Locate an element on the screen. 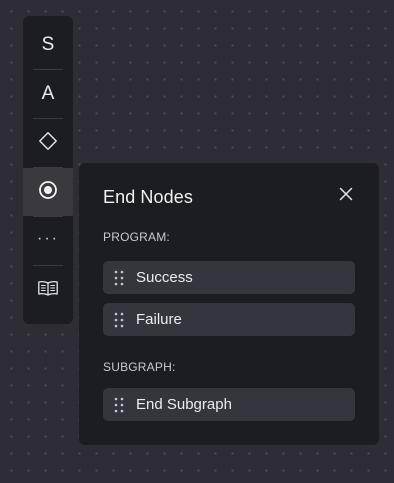 The height and width of the screenshot is (483, 394). diamond-icon is located at coordinates (48, 143).